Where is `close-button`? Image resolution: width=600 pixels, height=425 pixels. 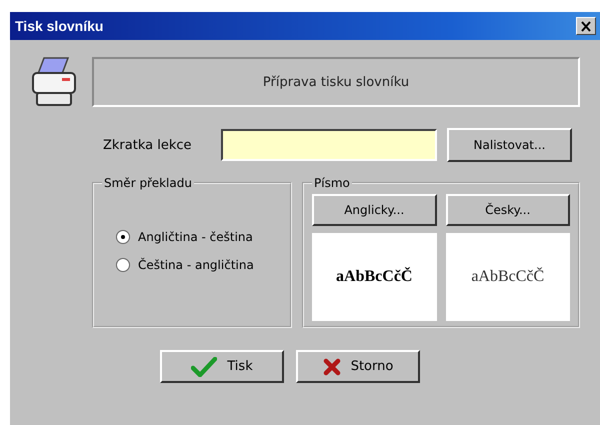 close-button is located at coordinates (586, 26).